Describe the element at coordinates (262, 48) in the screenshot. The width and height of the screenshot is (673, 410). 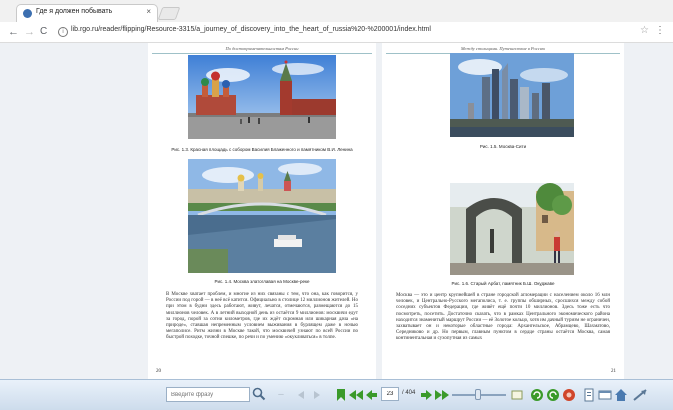
I see `running-head: По достопримечательностям России` at that location.